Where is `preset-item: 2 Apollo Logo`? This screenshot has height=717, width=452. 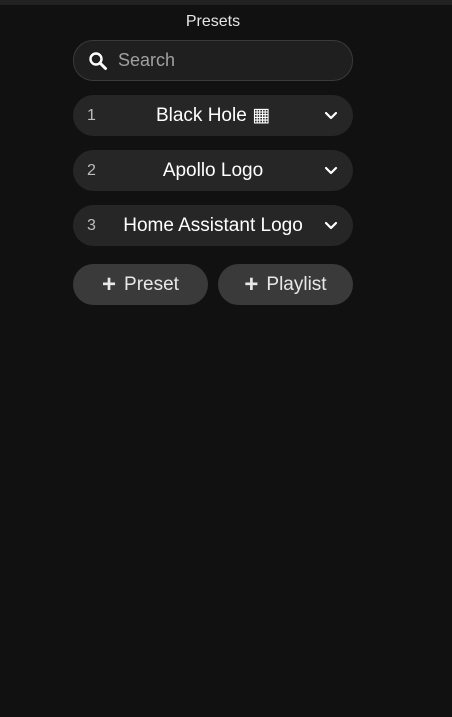
preset-item: 2 Apollo Logo is located at coordinates (213, 170).